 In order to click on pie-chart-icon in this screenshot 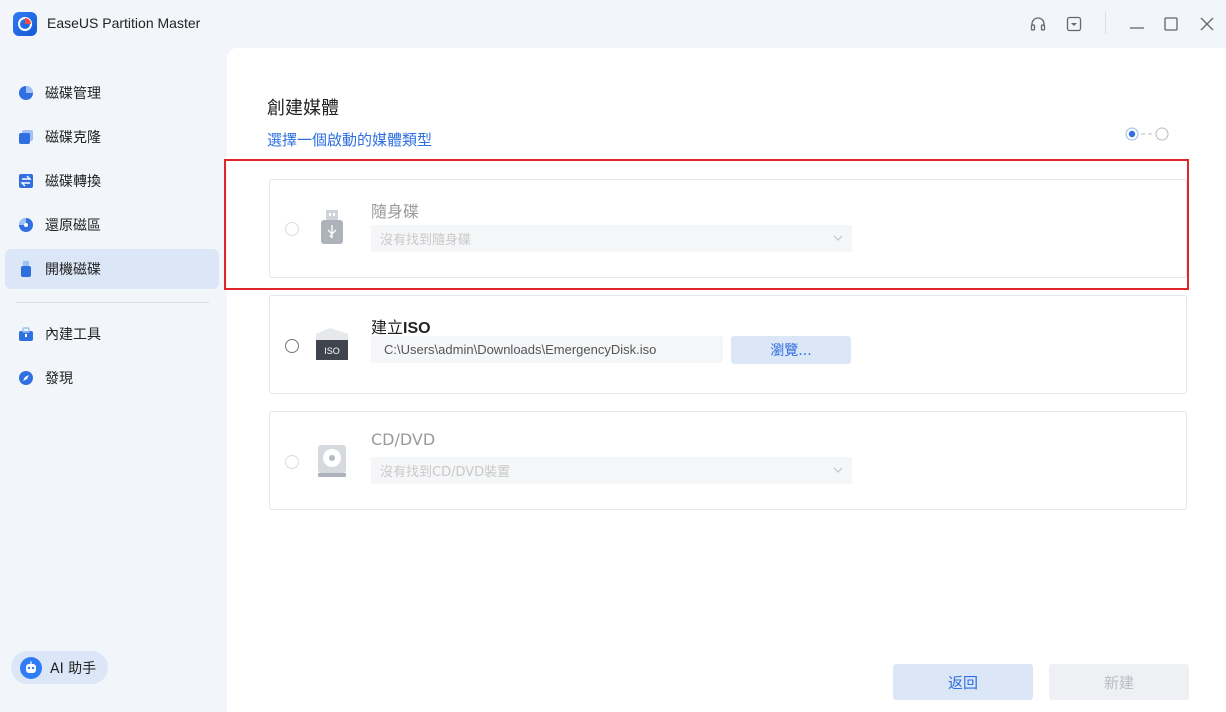, I will do `click(26, 93)`.